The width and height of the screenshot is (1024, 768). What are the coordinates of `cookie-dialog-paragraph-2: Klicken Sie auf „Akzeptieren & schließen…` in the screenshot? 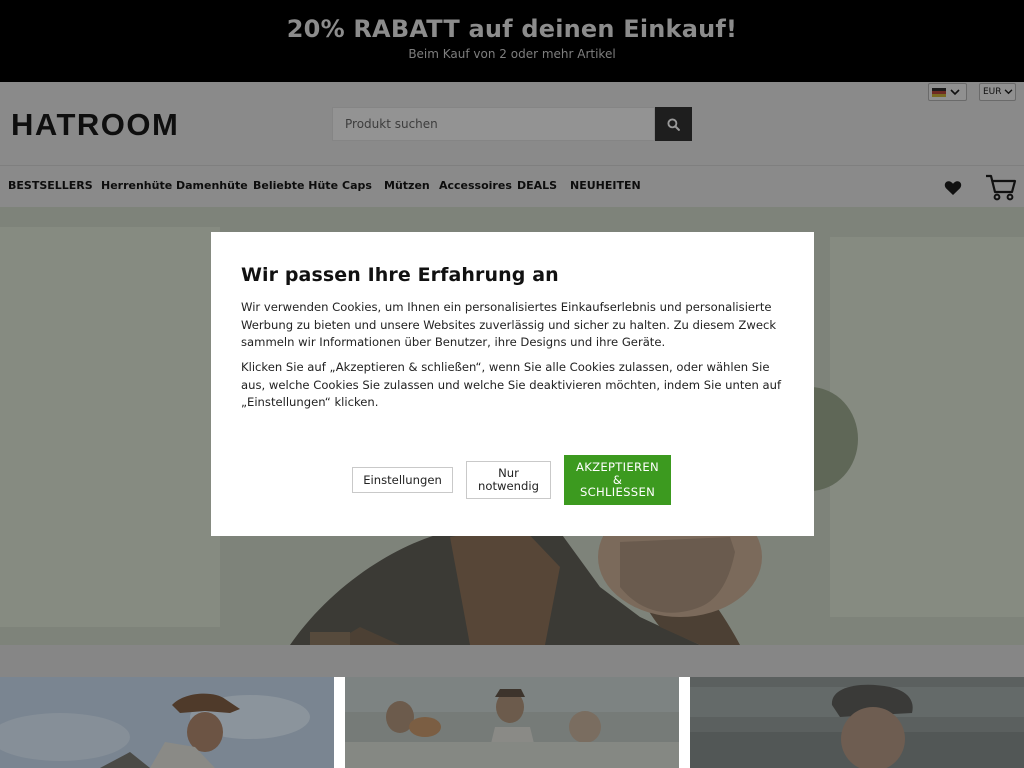 It's located at (511, 384).